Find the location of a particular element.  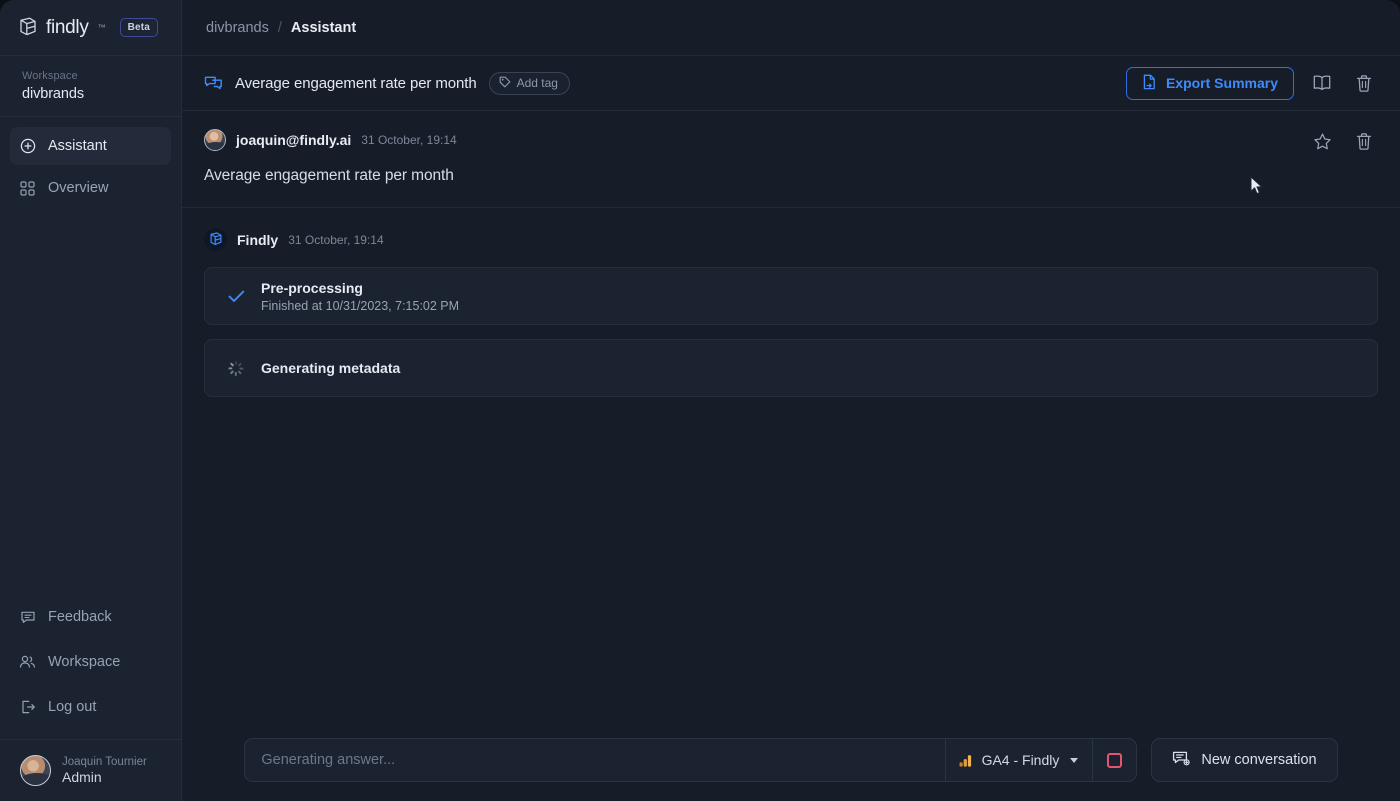

sidebar-item-workspace: Workspace is located at coordinates (90, 661).